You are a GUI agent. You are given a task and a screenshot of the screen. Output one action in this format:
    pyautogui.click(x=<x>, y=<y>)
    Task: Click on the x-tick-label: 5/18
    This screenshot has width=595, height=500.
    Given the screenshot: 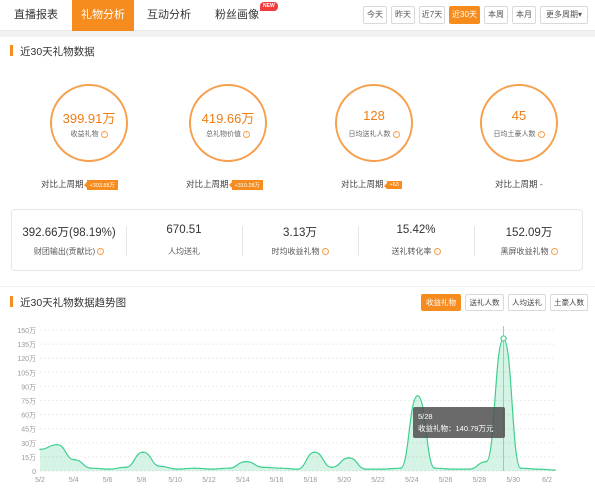 What is the action you would take?
    pyautogui.click(x=311, y=480)
    